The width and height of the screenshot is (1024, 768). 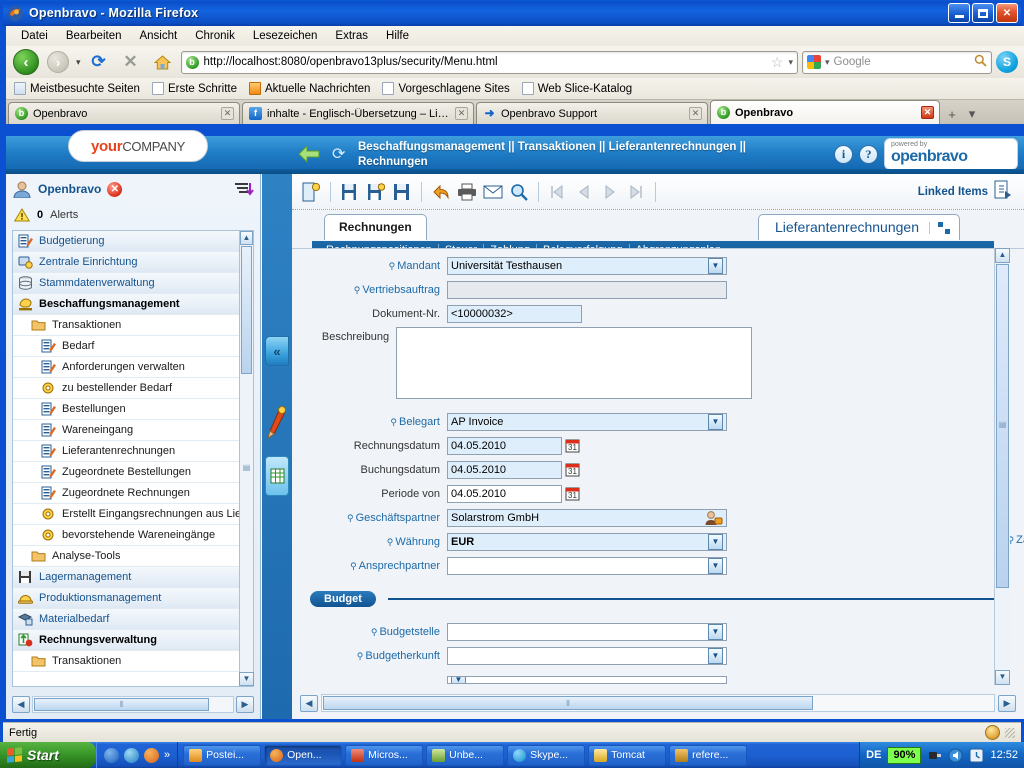 What do you see at coordinates (163, 62) in the screenshot?
I see `home-button` at bounding box center [163, 62].